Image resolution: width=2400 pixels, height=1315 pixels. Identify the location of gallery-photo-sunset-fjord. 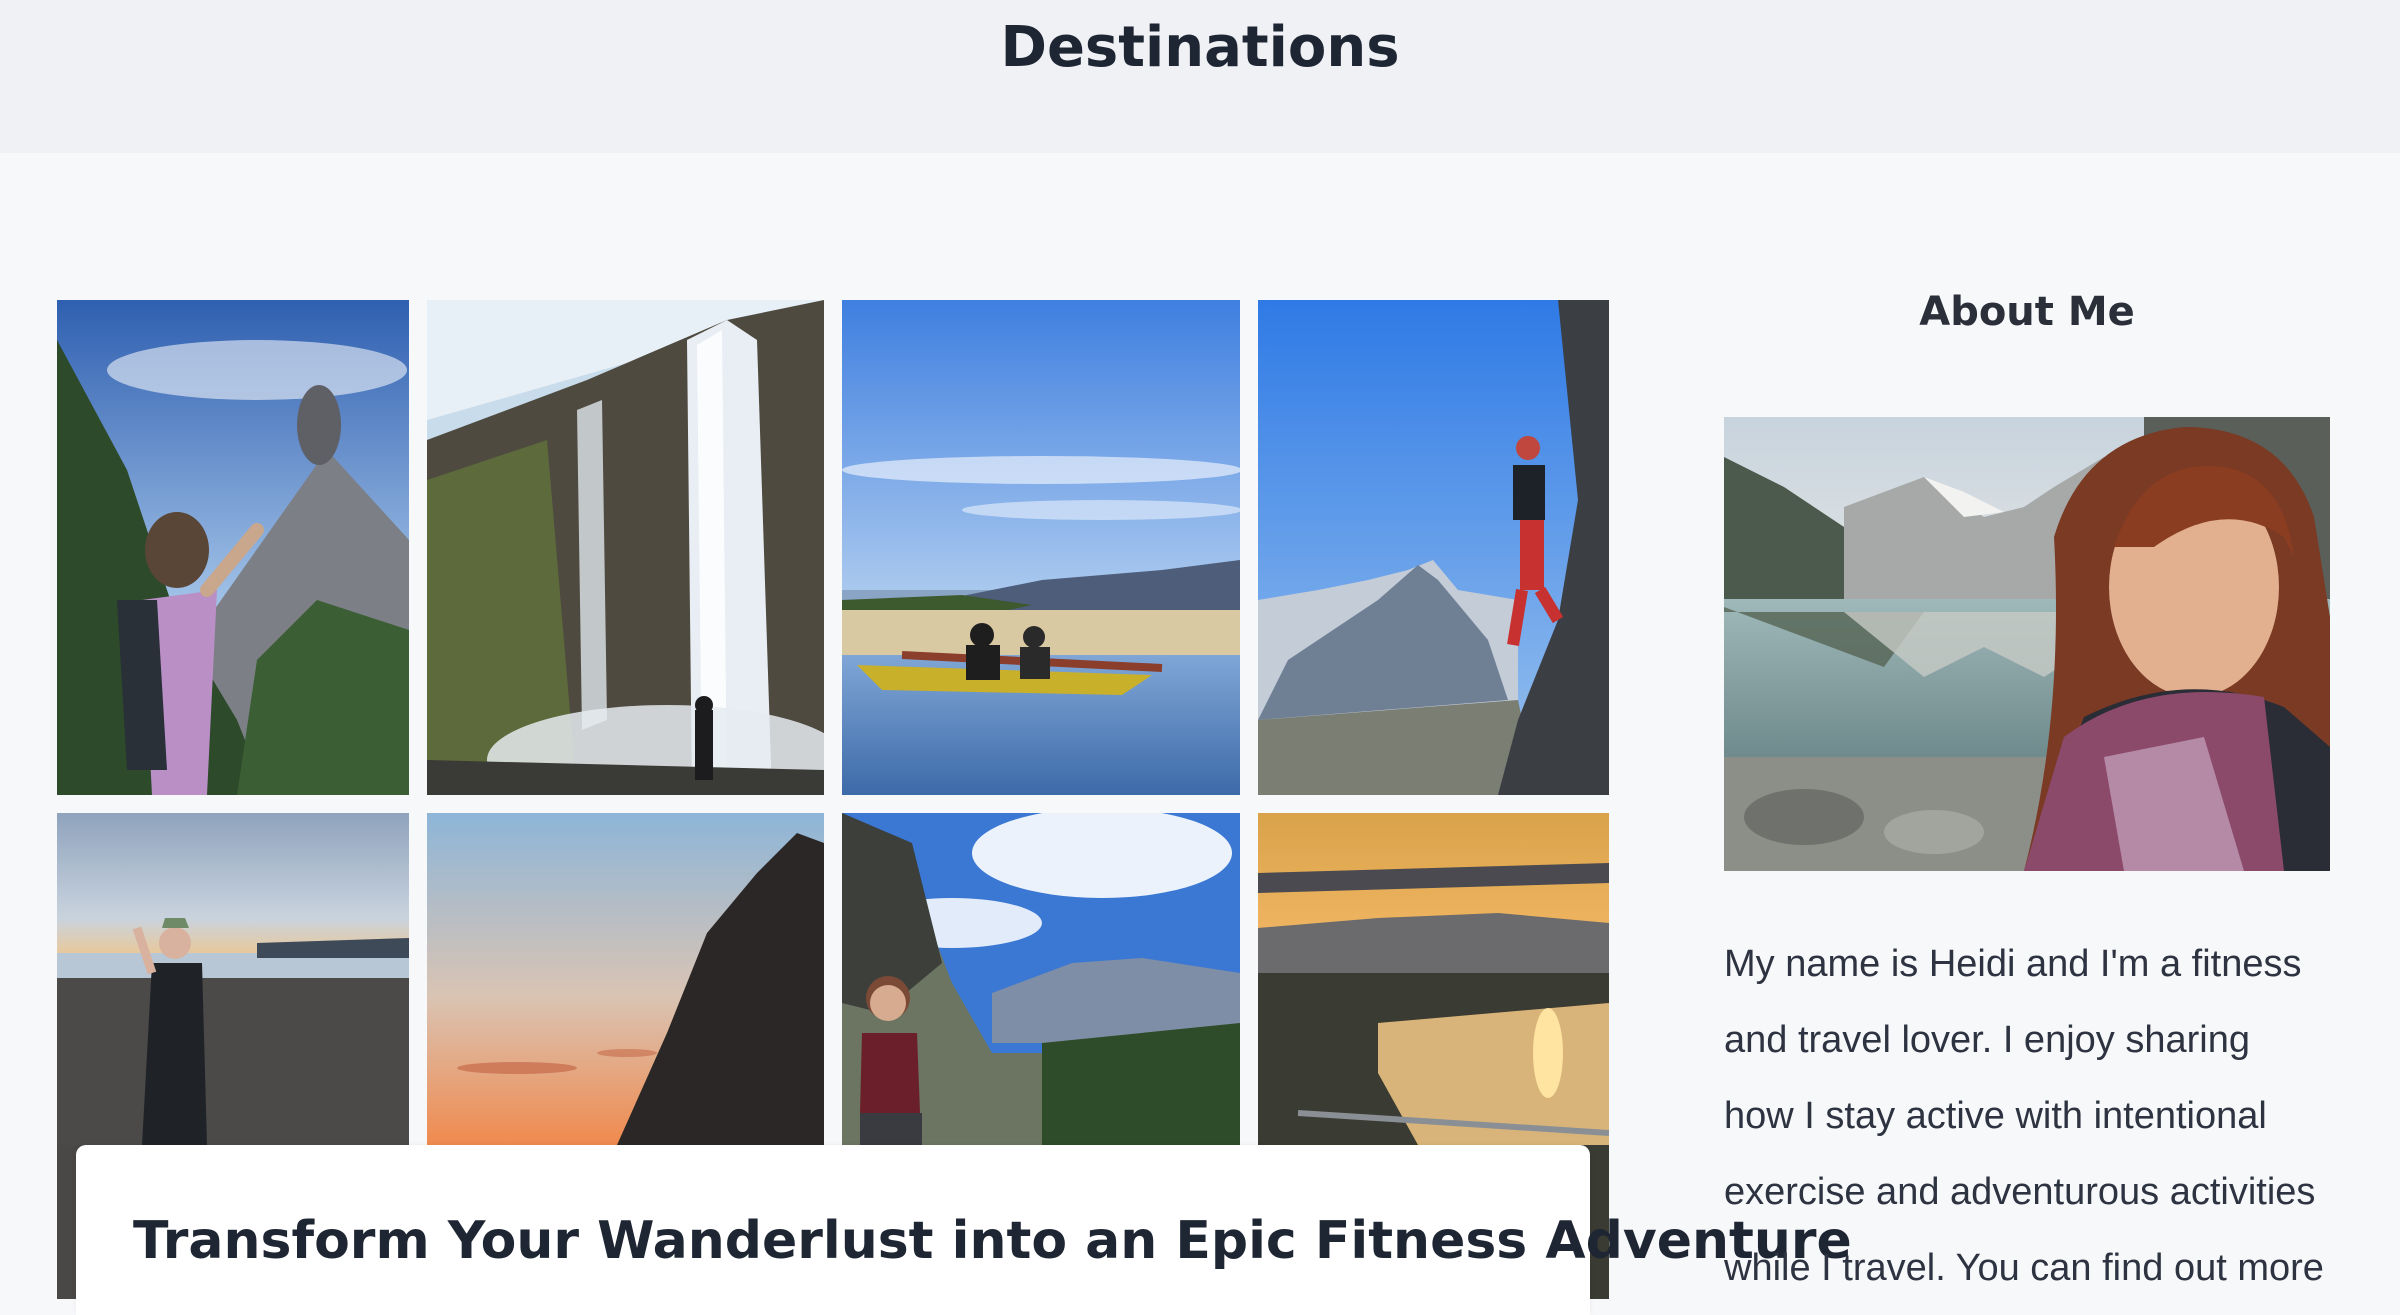
(1433, 979).